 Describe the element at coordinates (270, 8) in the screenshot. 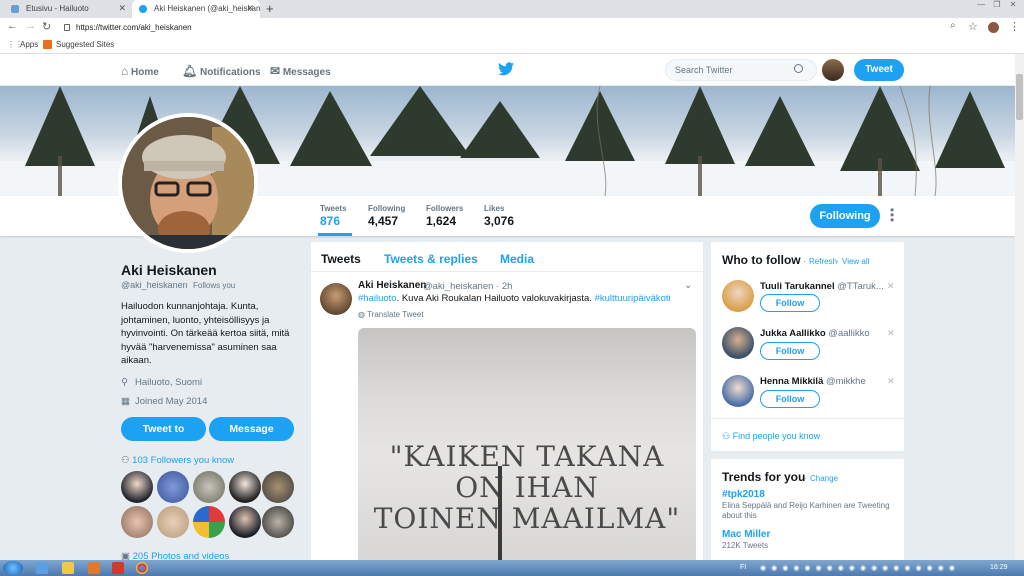

I see `new-tab-icon: +` at that location.